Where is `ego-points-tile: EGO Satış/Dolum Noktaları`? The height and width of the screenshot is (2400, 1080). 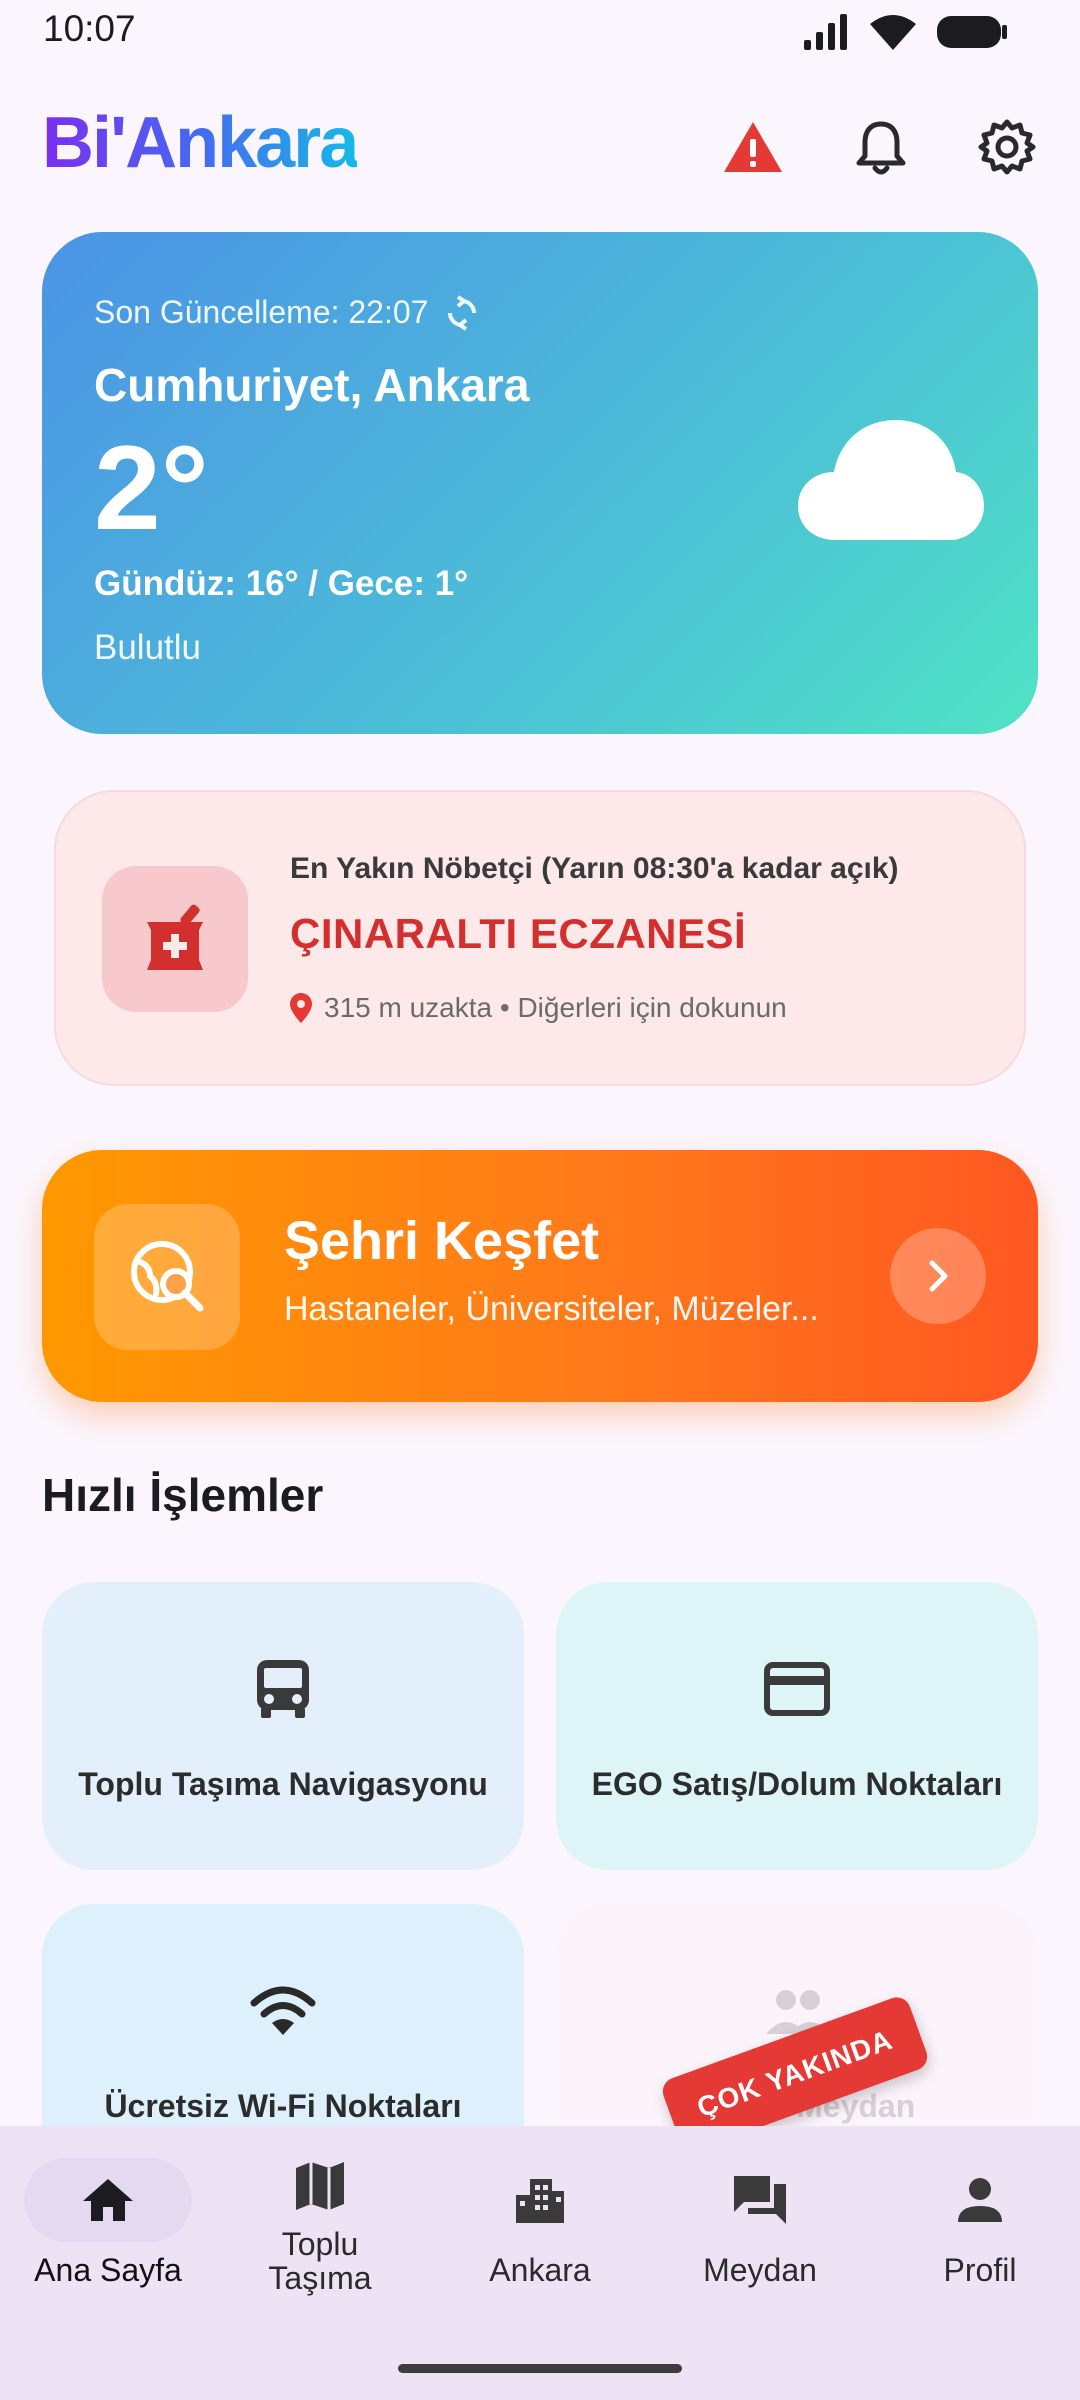 ego-points-tile: EGO Satış/Dolum Noktaları is located at coordinates (797, 1726).